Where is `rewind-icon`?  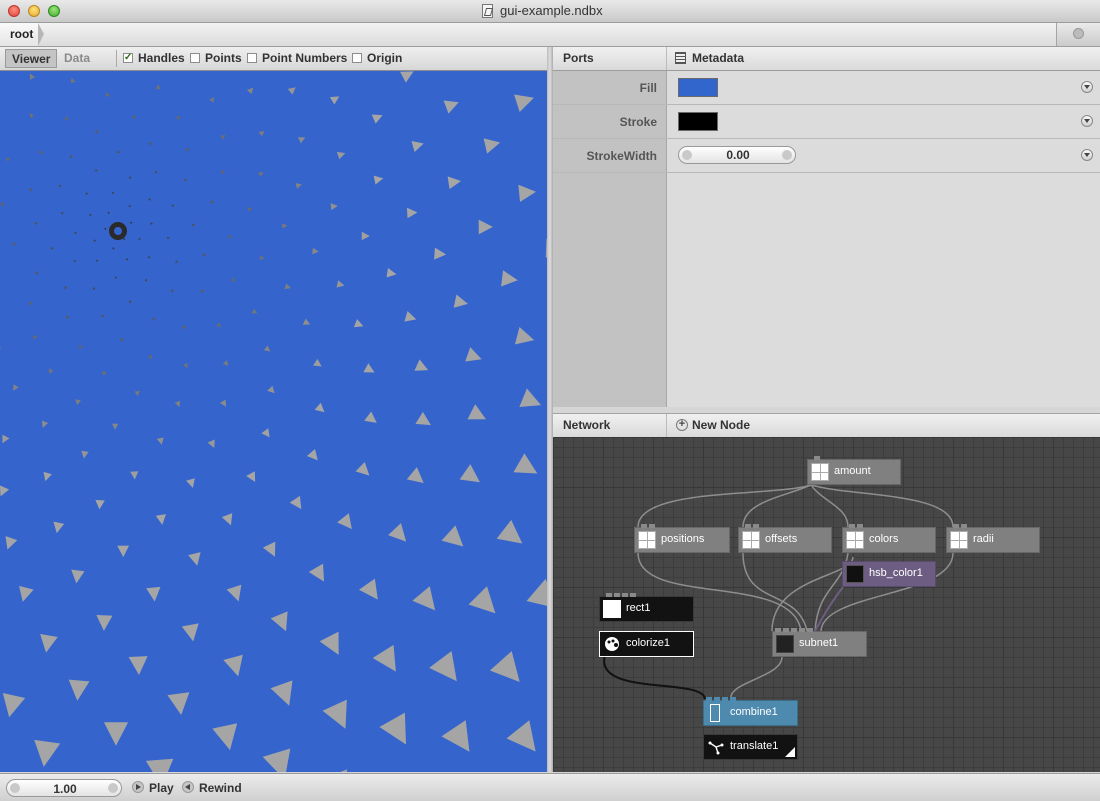
rewind-icon is located at coordinates (188, 787).